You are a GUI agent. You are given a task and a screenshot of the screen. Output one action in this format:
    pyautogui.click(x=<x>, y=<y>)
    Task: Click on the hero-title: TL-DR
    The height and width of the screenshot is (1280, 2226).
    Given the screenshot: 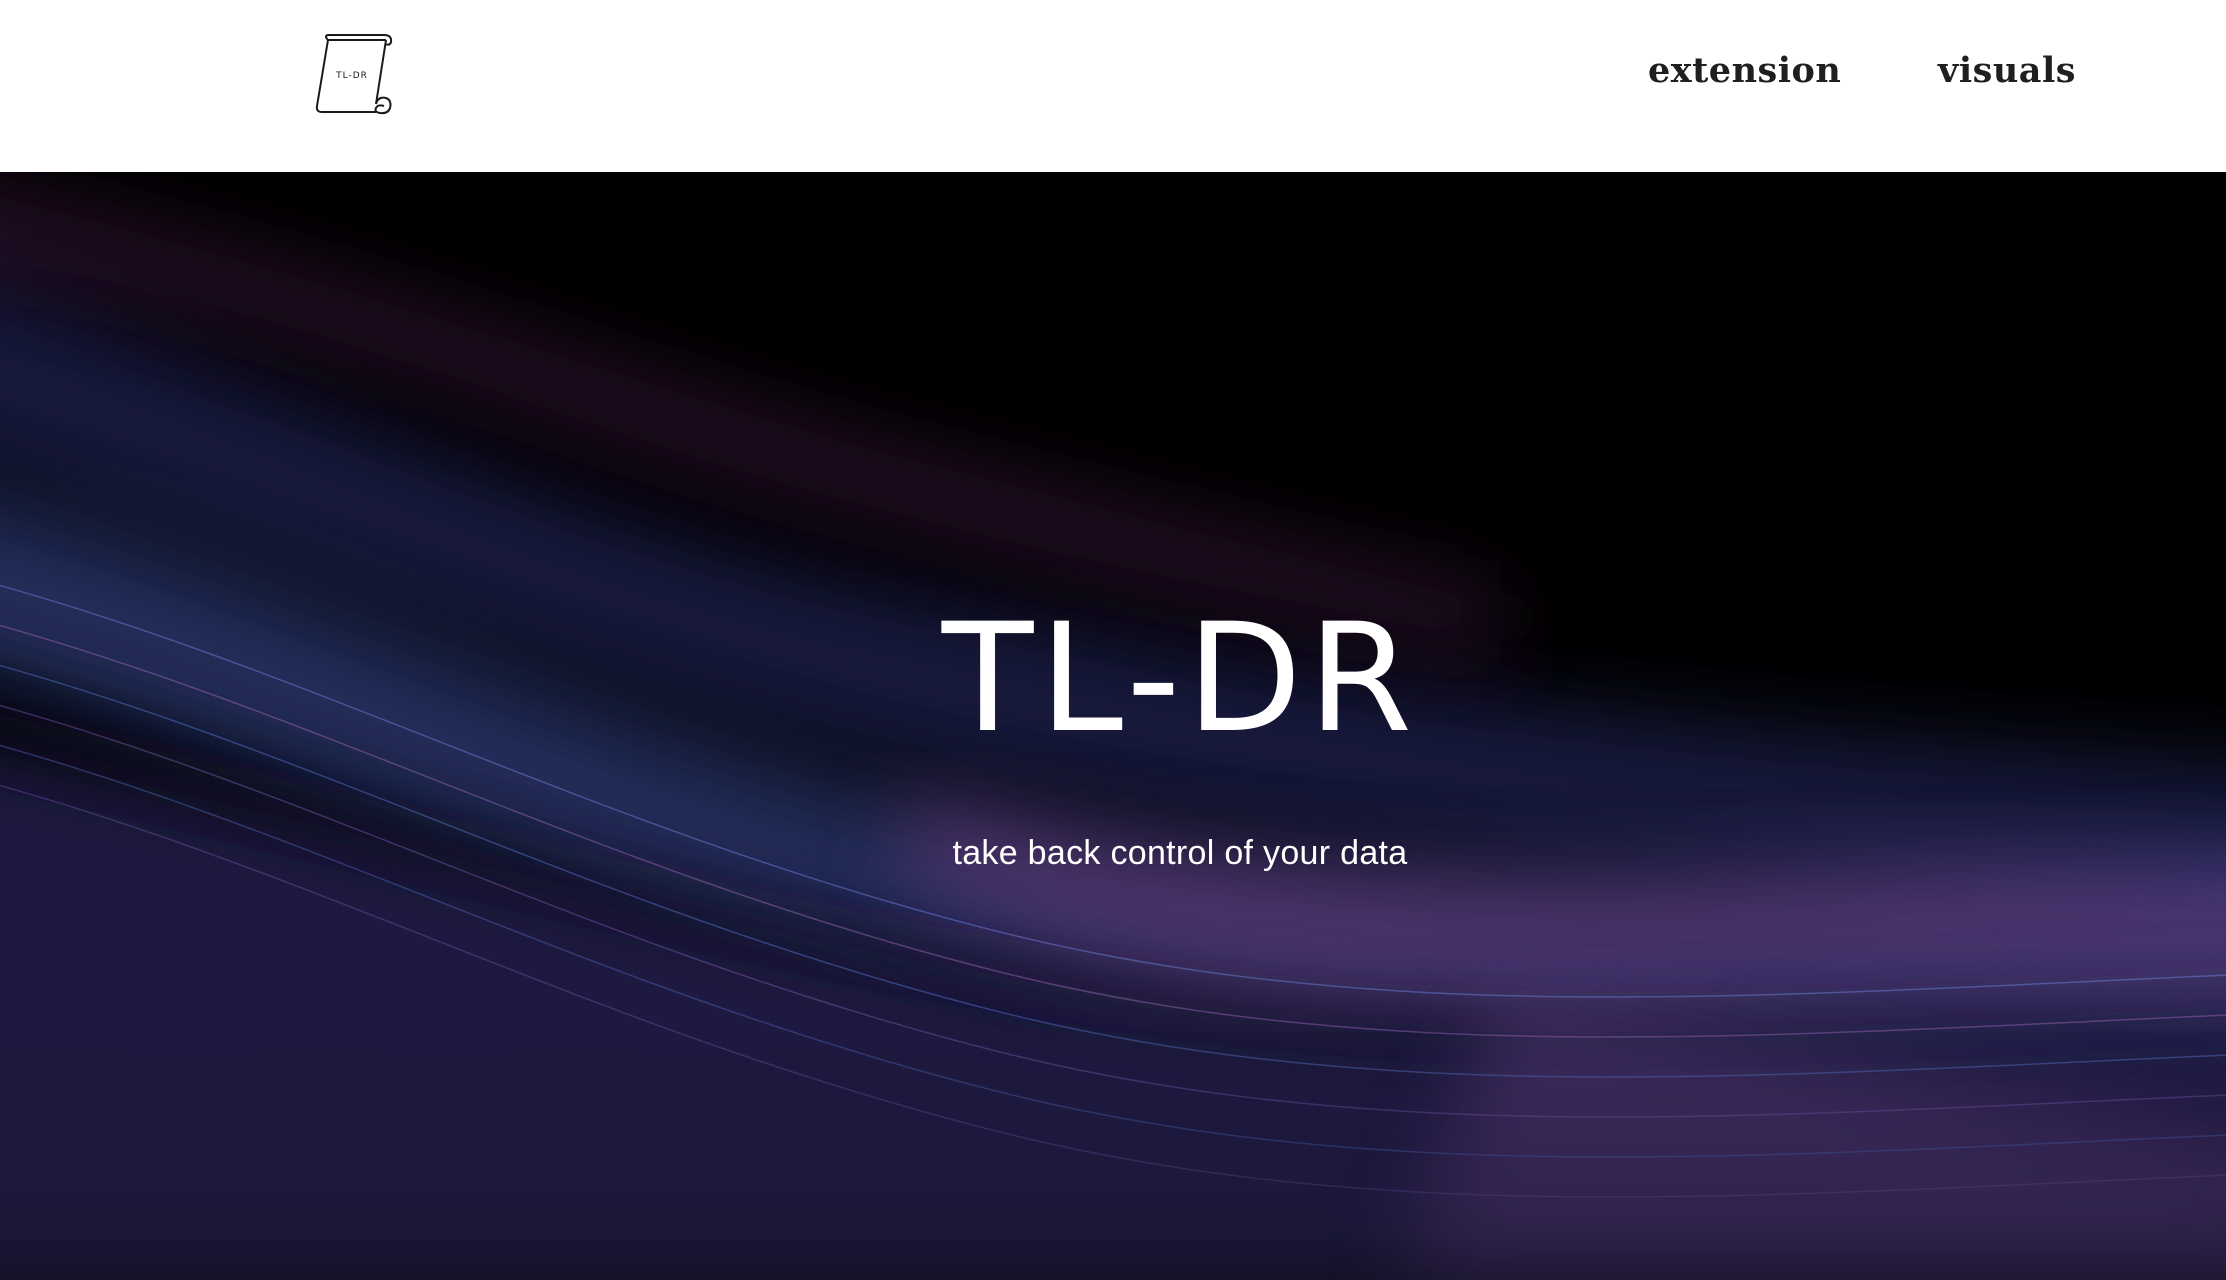 What is the action you would take?
    pyautogui.click(x=1180, y=679)
    